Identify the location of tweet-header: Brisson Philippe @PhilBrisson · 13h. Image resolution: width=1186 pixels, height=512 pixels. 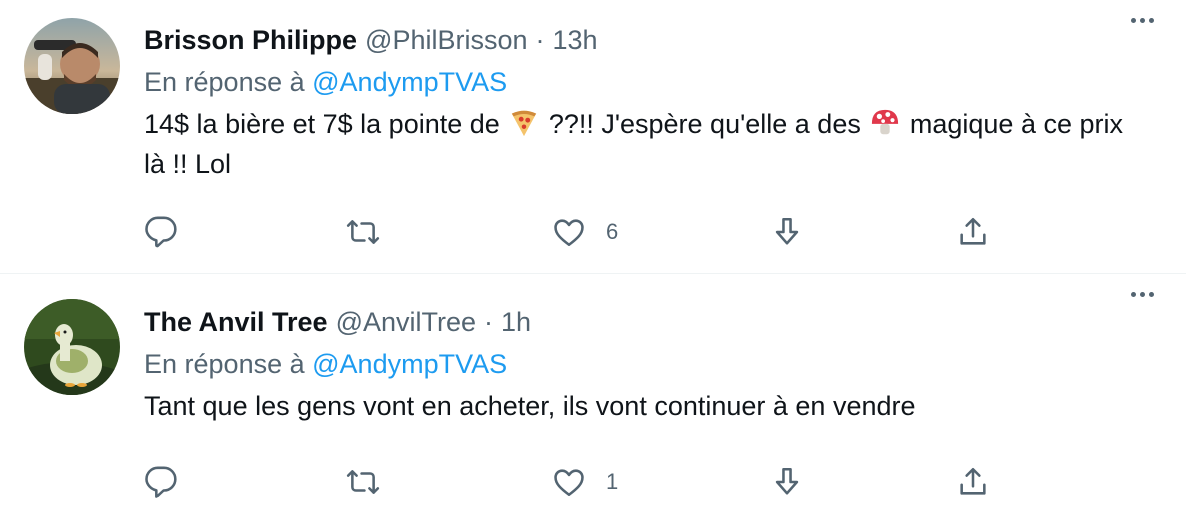
(655, 40).